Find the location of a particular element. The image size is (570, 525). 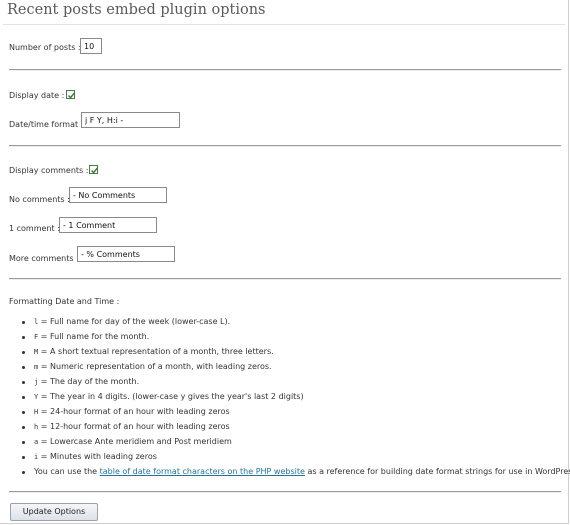

number-of-posts-label: Number of posts : is located at coordinates (45, 47).